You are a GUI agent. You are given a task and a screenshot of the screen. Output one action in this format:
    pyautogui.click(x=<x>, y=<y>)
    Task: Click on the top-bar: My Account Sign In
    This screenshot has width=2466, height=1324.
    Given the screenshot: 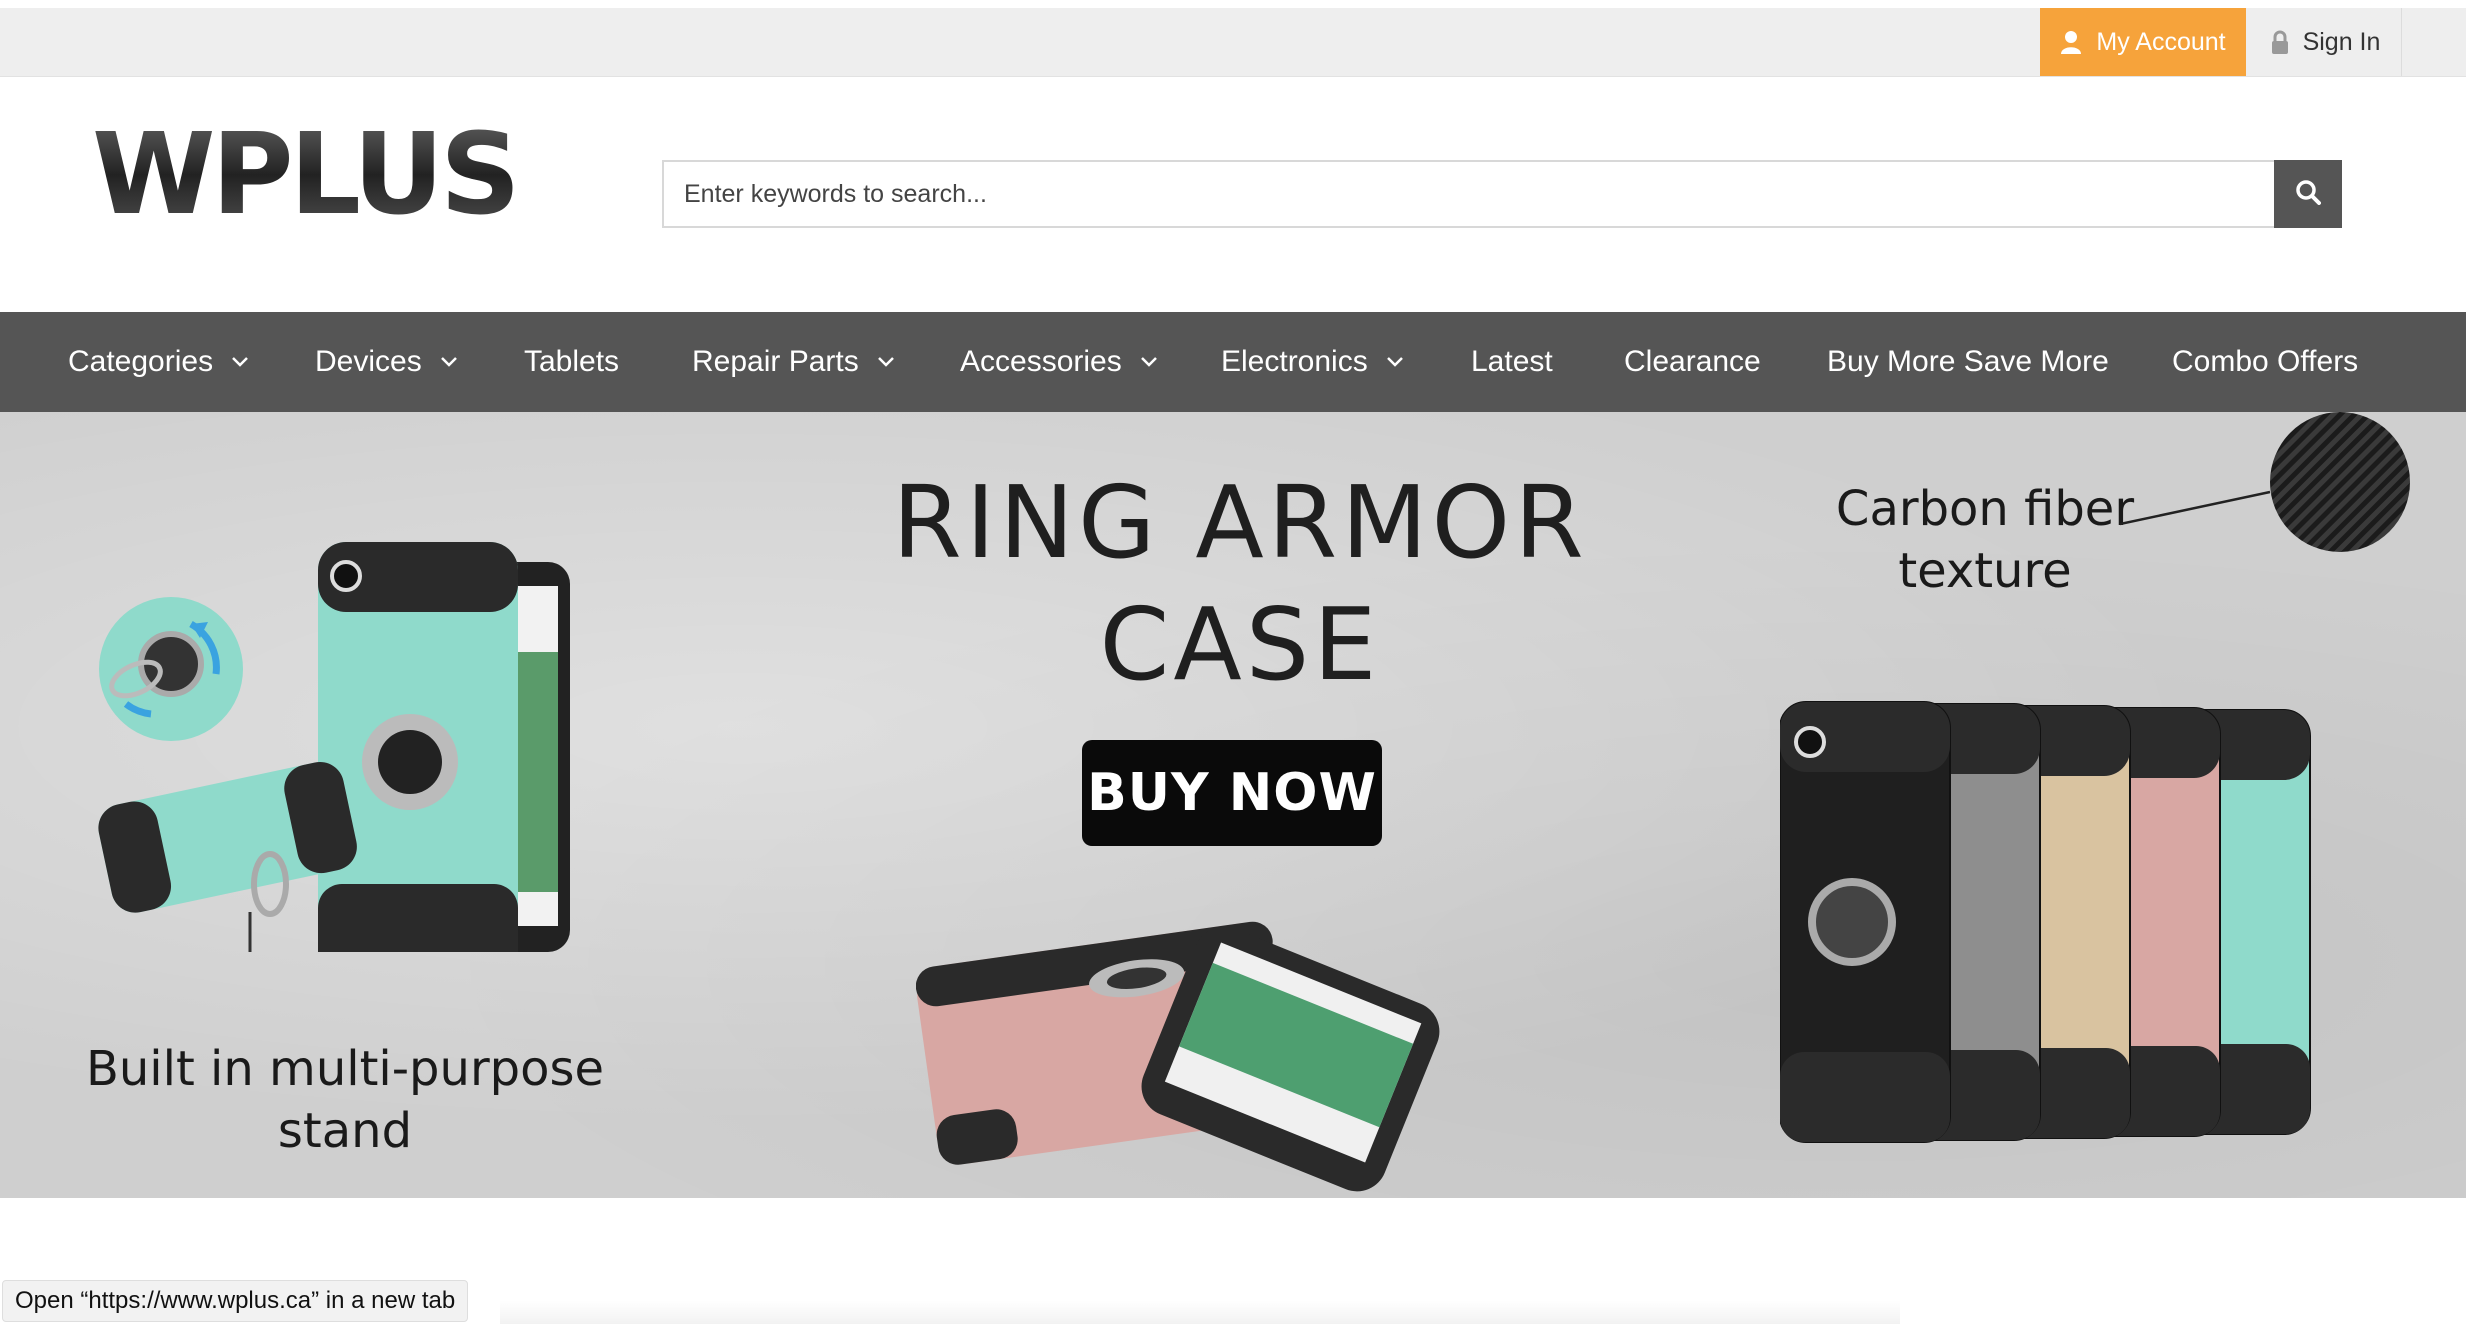 What is the action you would take?
    pyautogui.click(x=1233, y=42)
    